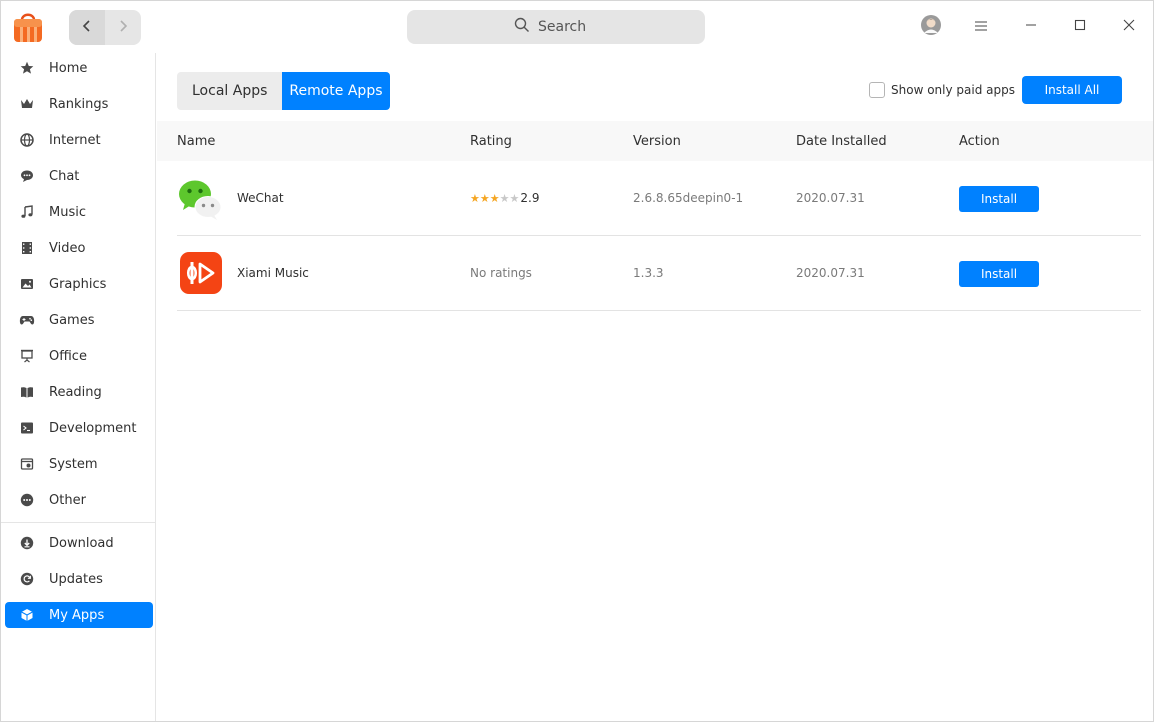 This screenshot has height=722, width=1154. I want to click on terminal-icon, so click(27, 428).